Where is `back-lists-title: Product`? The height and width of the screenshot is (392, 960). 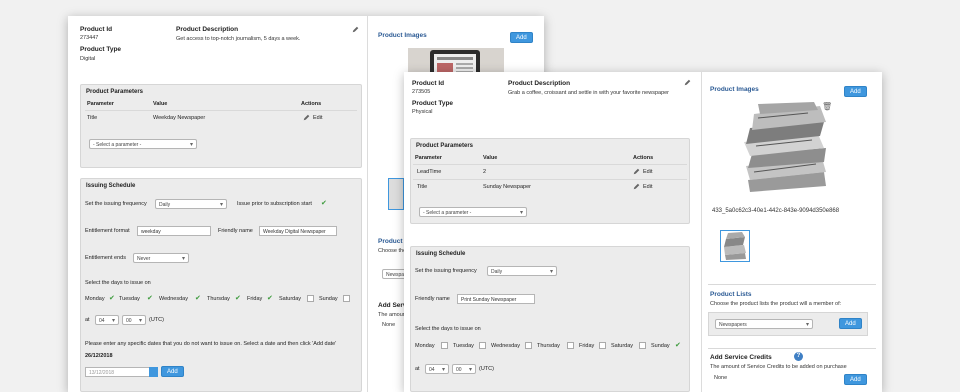 back-lists-title: Product is located at coordinates (390, 241).